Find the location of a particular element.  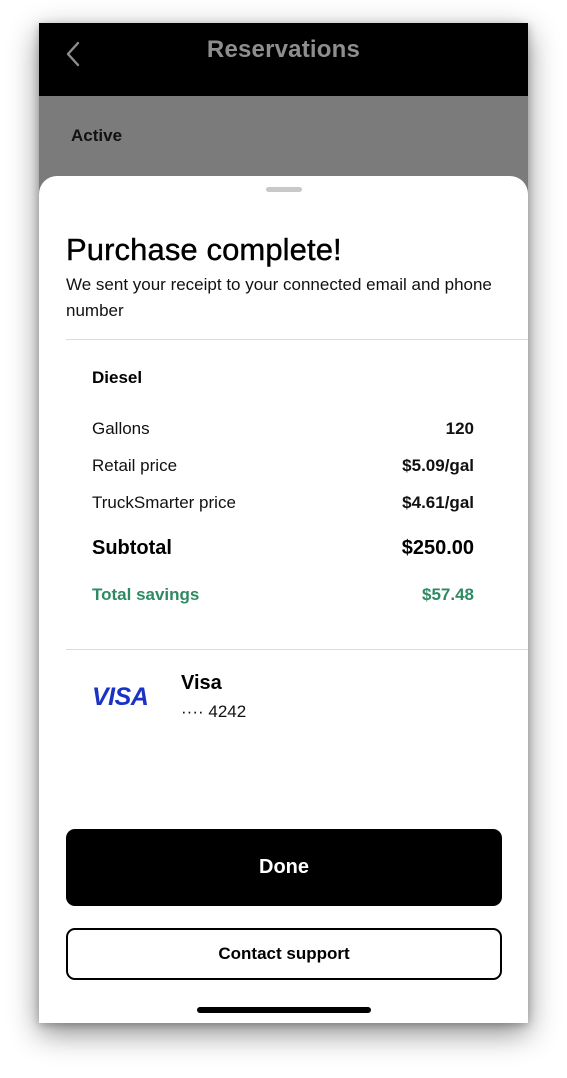

gallons-row: Gallons 120 is located at coordinates (283, 429).